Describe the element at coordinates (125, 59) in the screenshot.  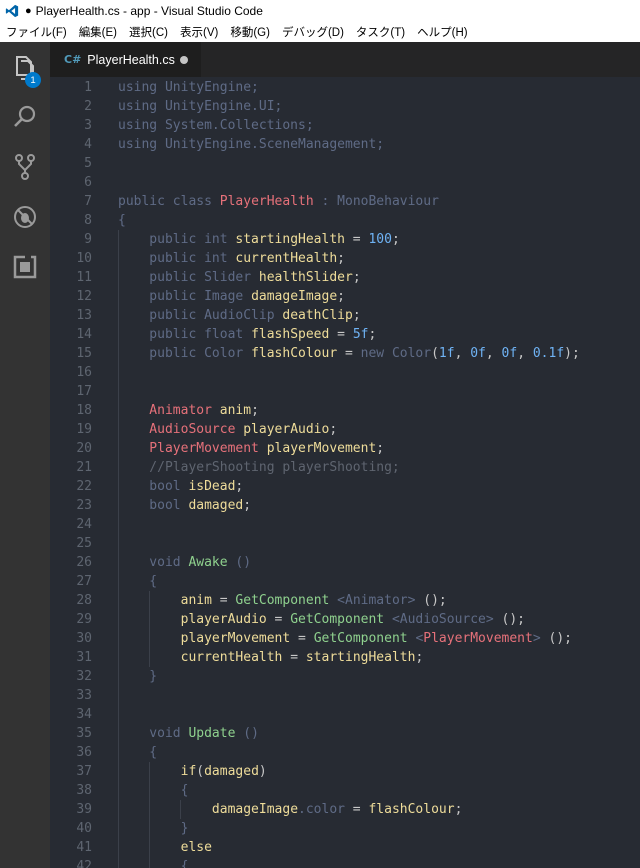
I see `tab-playerhealth: C# PlayerHealth.cs` at that location.